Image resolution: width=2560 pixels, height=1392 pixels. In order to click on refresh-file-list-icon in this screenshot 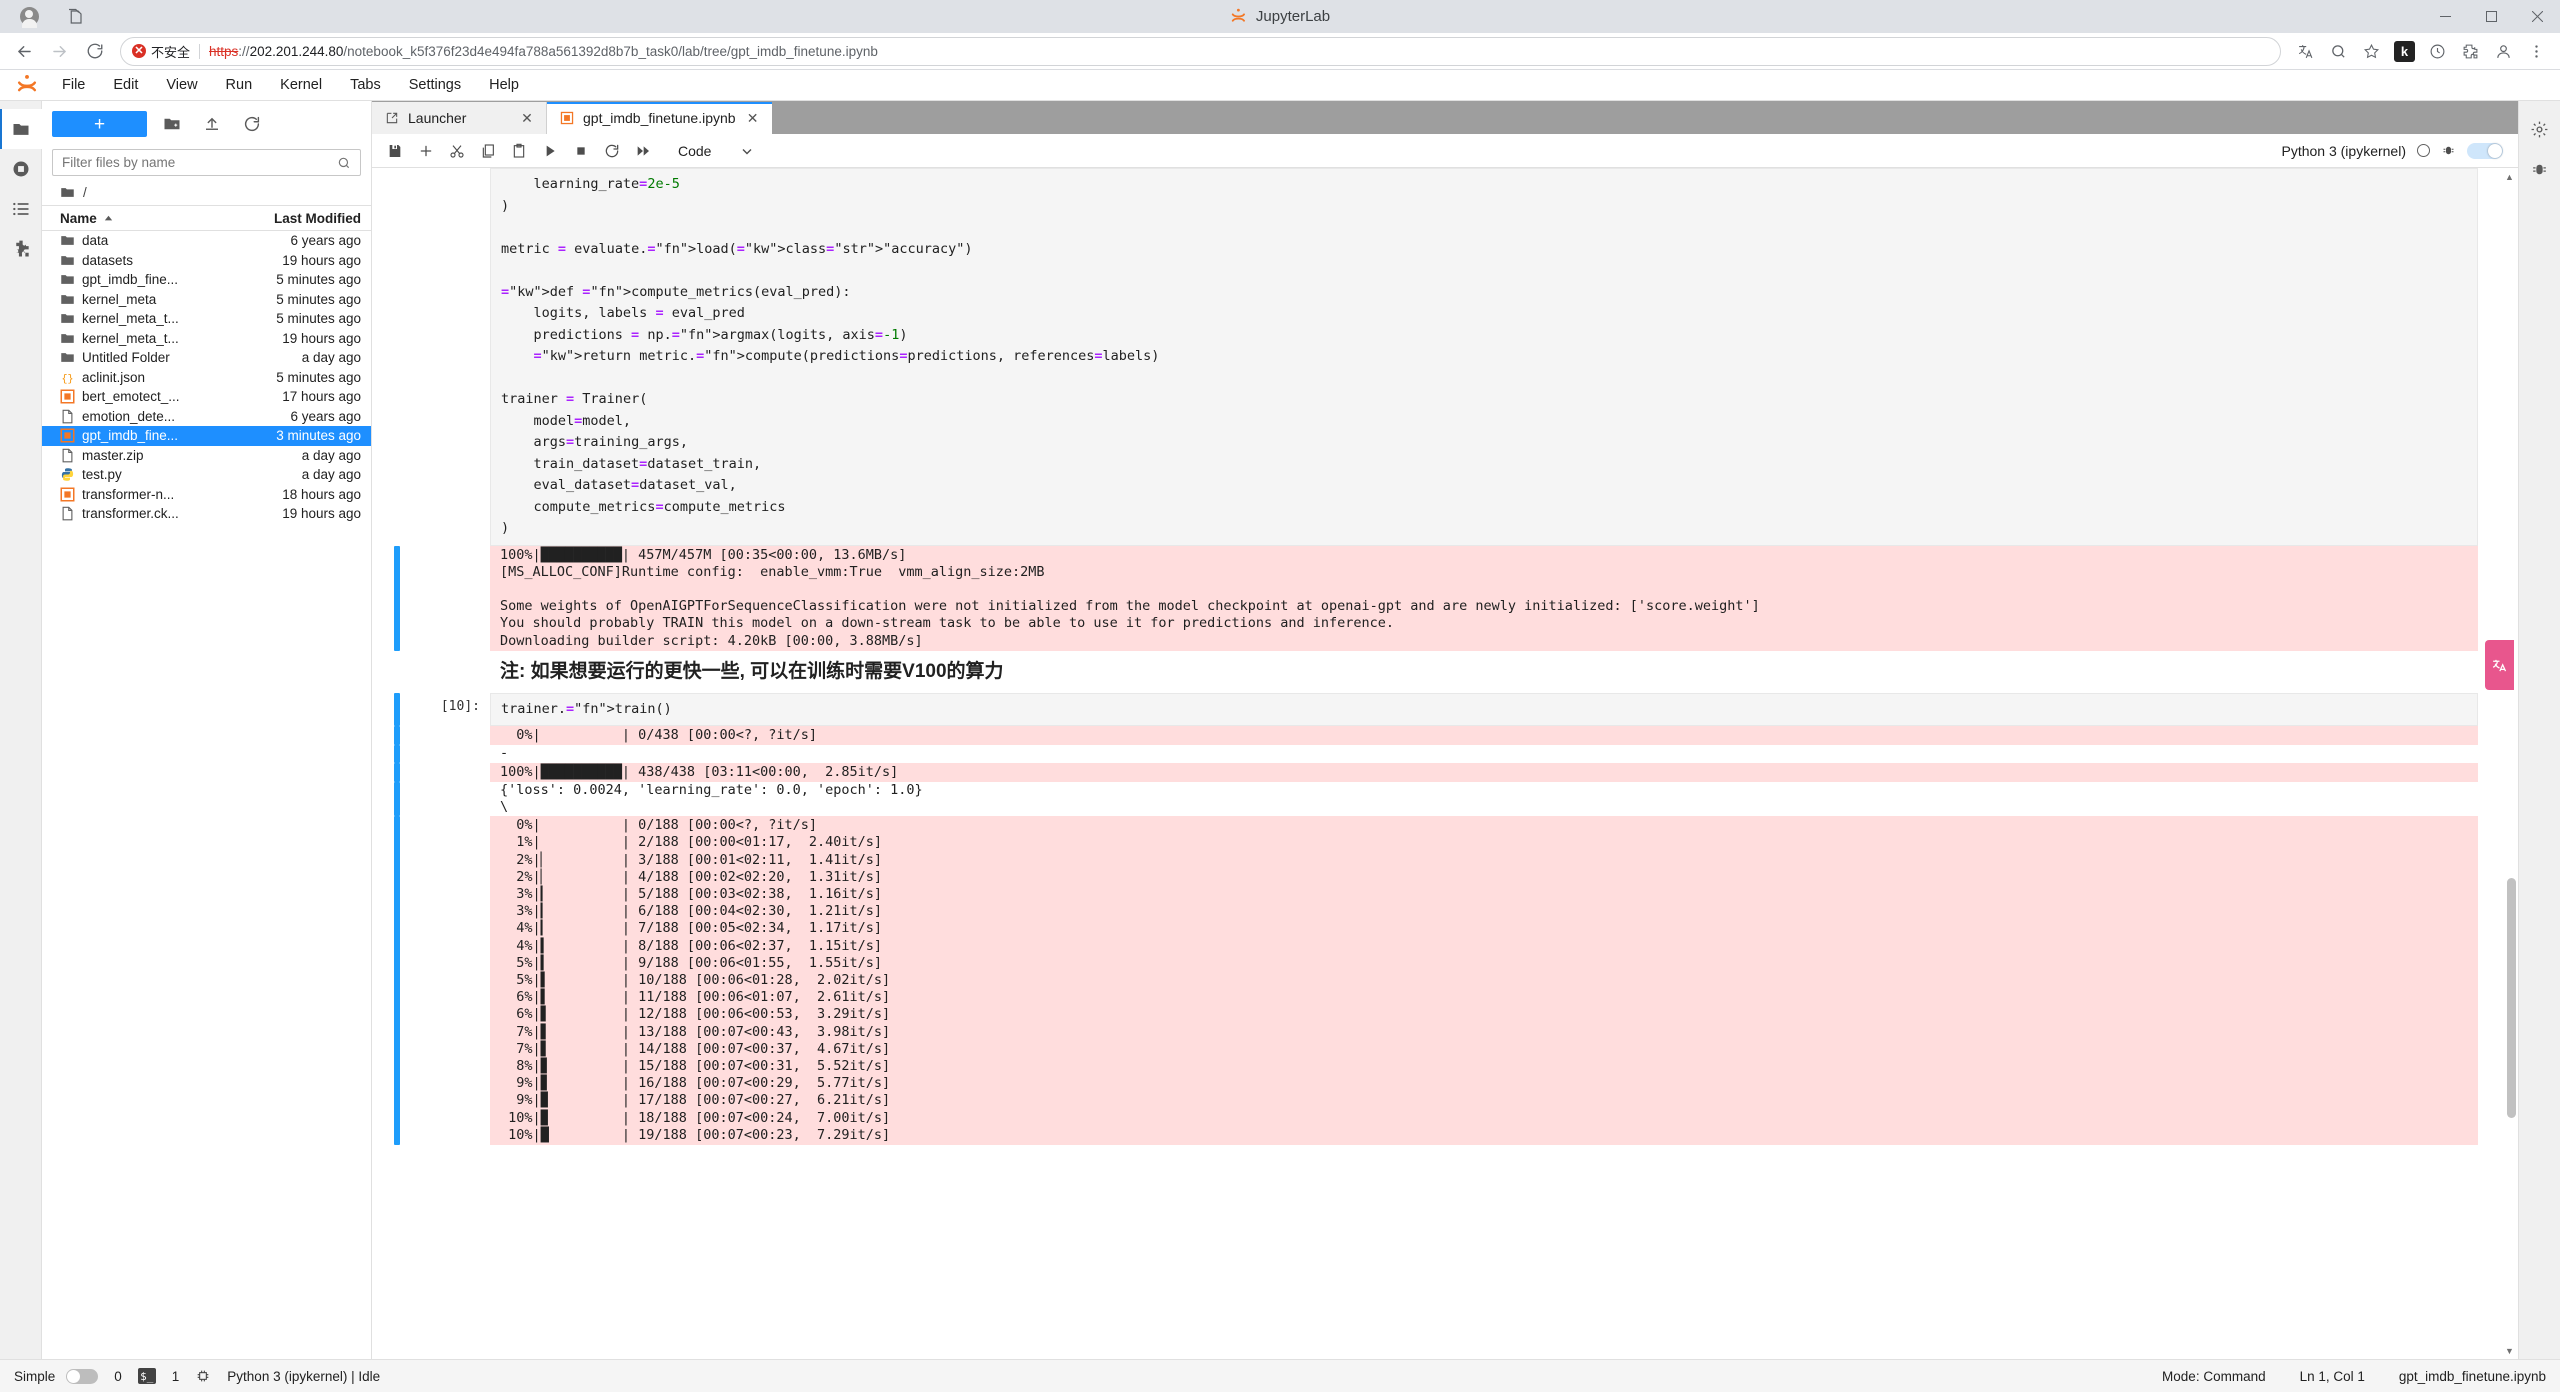, I will do `click(251, 124)`.